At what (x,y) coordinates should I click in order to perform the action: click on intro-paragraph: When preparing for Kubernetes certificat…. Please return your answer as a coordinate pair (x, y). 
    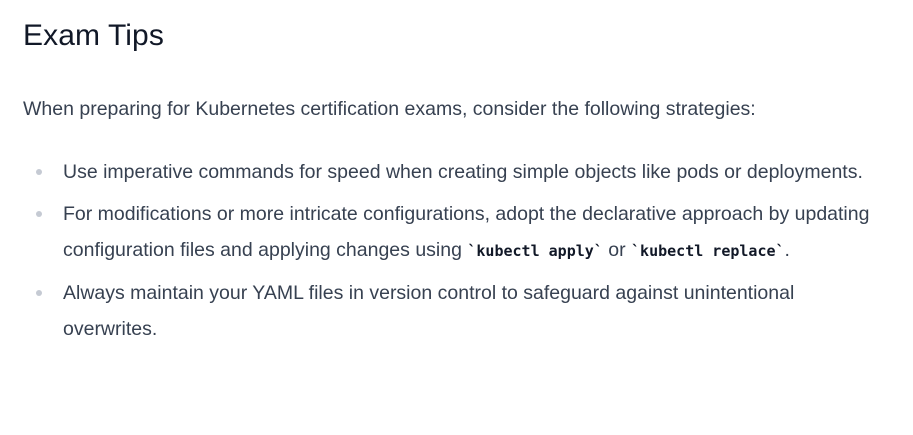
    Looking at the image, I should click on (389, 109).